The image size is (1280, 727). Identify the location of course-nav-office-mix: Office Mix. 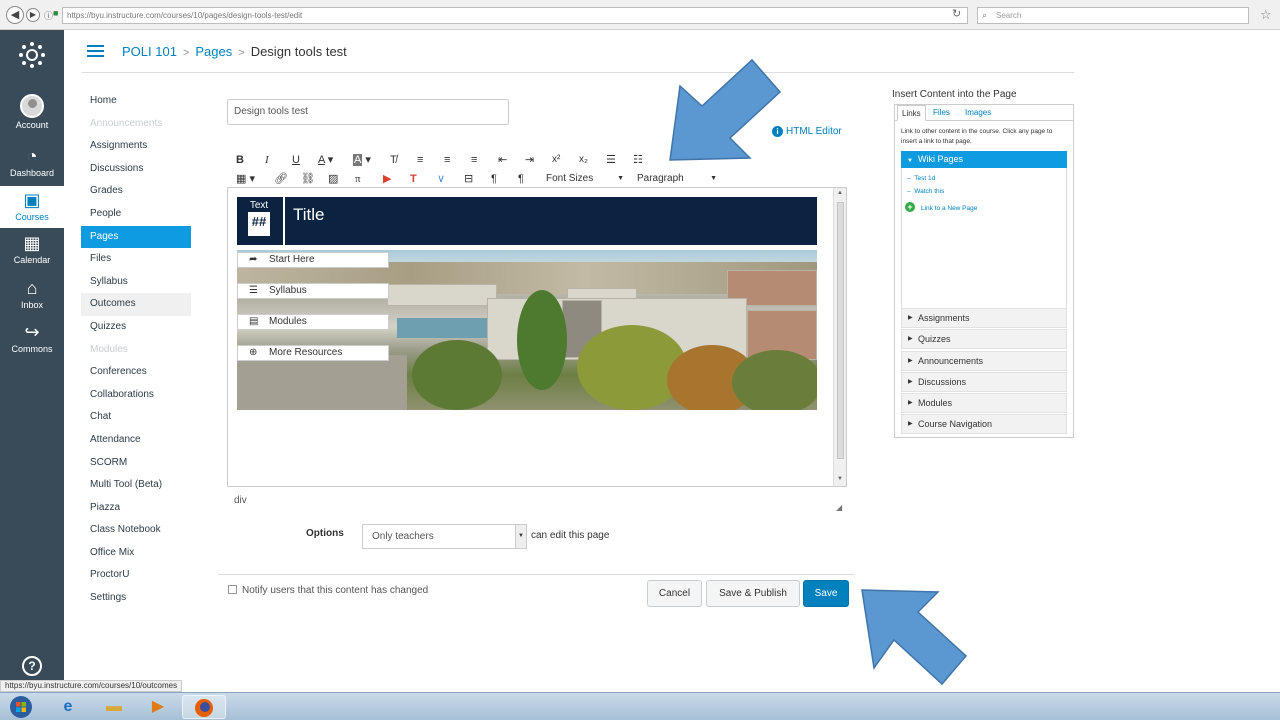
(136, 553).